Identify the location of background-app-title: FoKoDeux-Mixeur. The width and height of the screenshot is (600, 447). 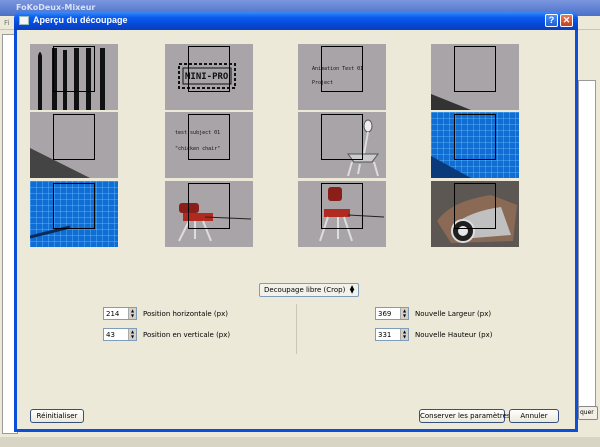
(56, 7).